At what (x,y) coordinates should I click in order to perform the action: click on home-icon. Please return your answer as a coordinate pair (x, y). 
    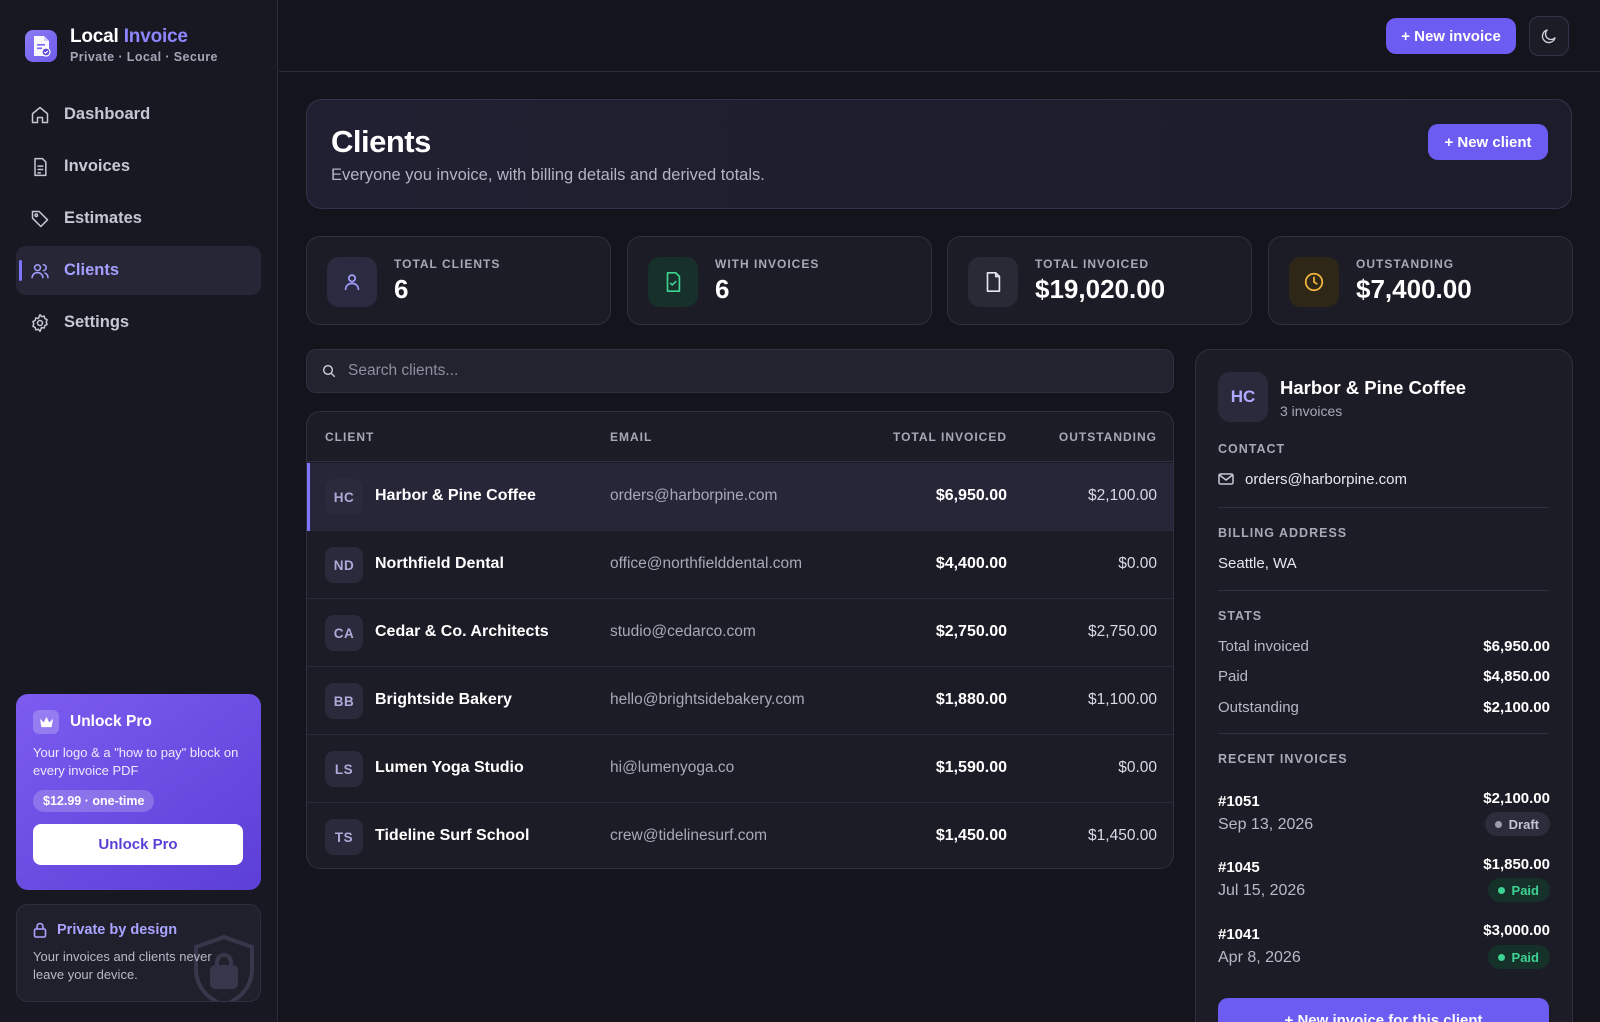
    Looking at the image, I should click on (40, 114).